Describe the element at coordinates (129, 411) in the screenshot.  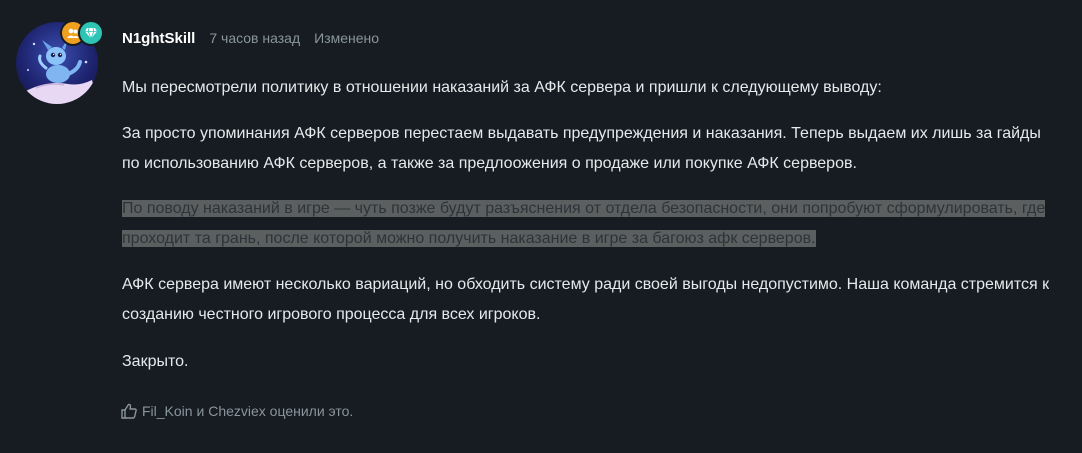
I see `thumbs-up-icon` at that location.